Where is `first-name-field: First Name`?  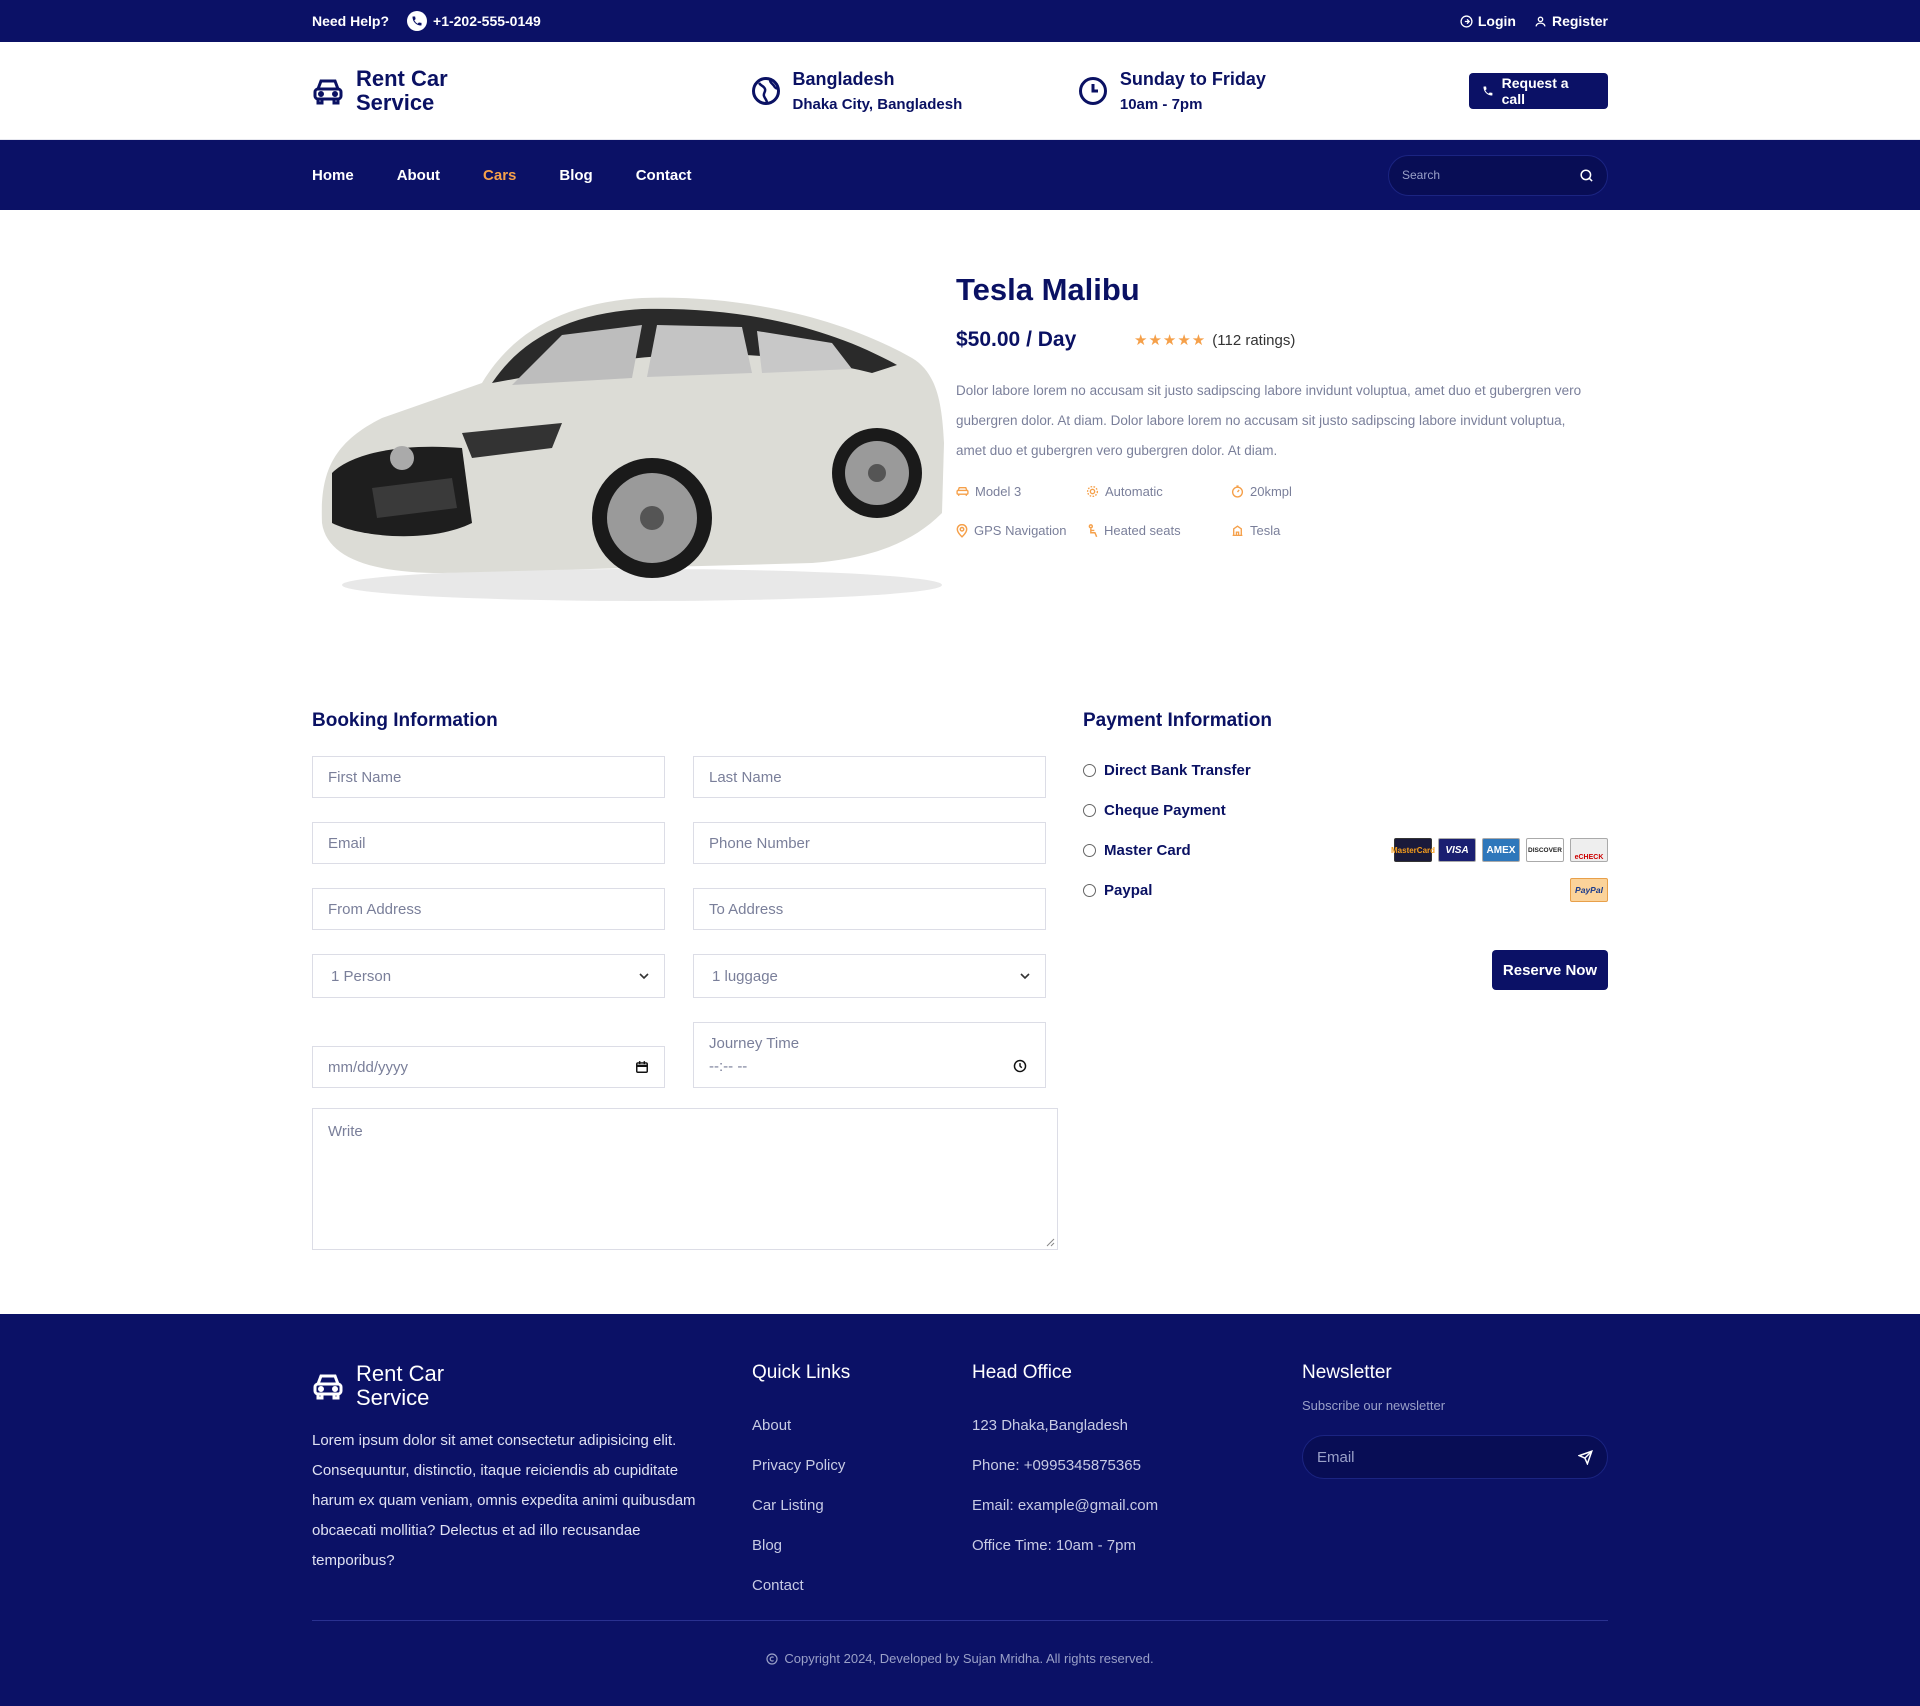 first-name-field: First Name is located at coordinates (488, 777).